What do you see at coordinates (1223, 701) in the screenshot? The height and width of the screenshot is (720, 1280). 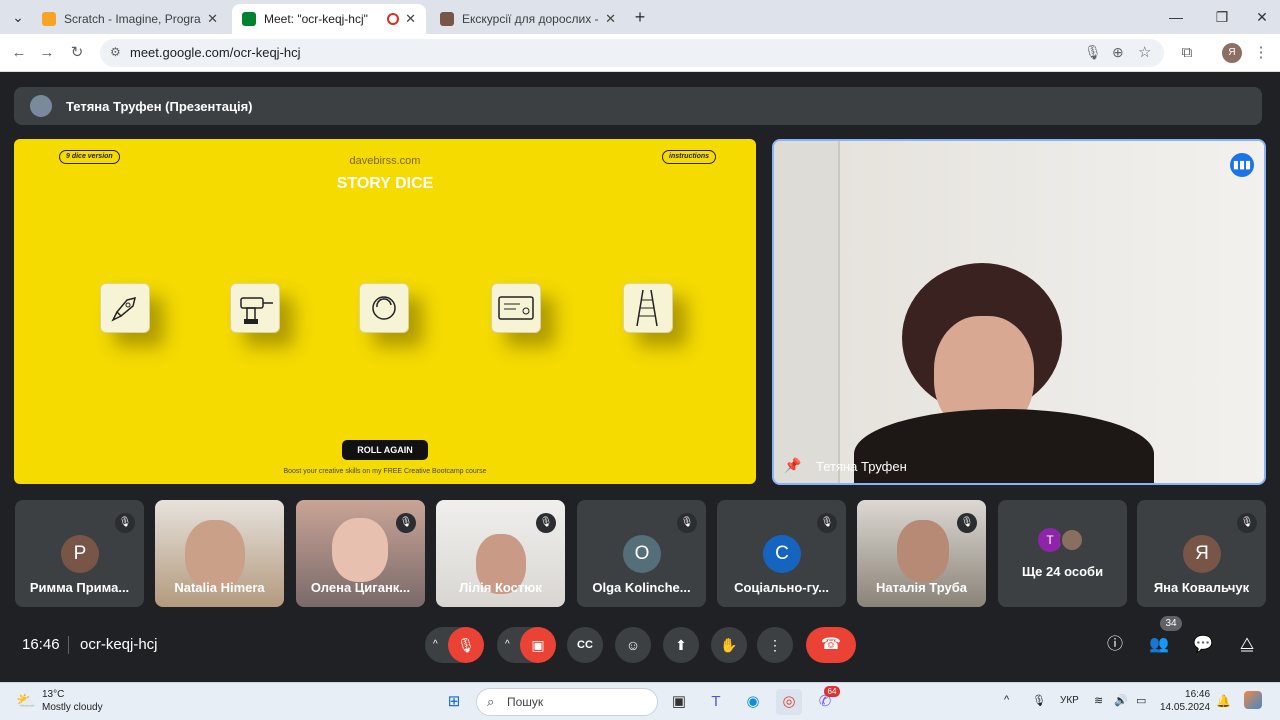 I see `notifications-bell-icon: 🔔` at bounding box center [1223, 701].